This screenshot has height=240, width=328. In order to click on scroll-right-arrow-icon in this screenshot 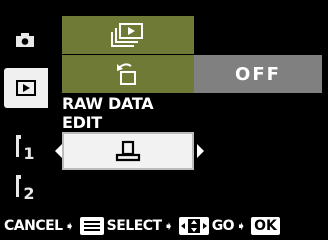, I will do `click(200, 151)`.